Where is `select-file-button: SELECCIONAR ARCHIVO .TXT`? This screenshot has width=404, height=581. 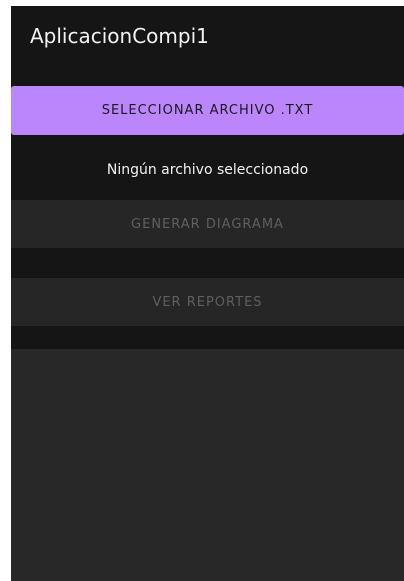 select-file-button: SELECCIONAR ARCHIVO .TXT is located at coordinates (207, 110).